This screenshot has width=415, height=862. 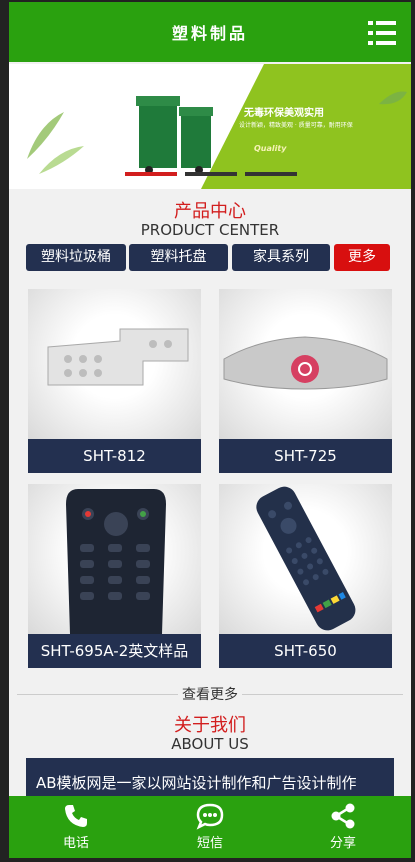 What do you see at coordinates (210, 230) in the screenshot?
I see `product-center-subtitle: PRODUCT CENTER` at bounding box center [210, 230].